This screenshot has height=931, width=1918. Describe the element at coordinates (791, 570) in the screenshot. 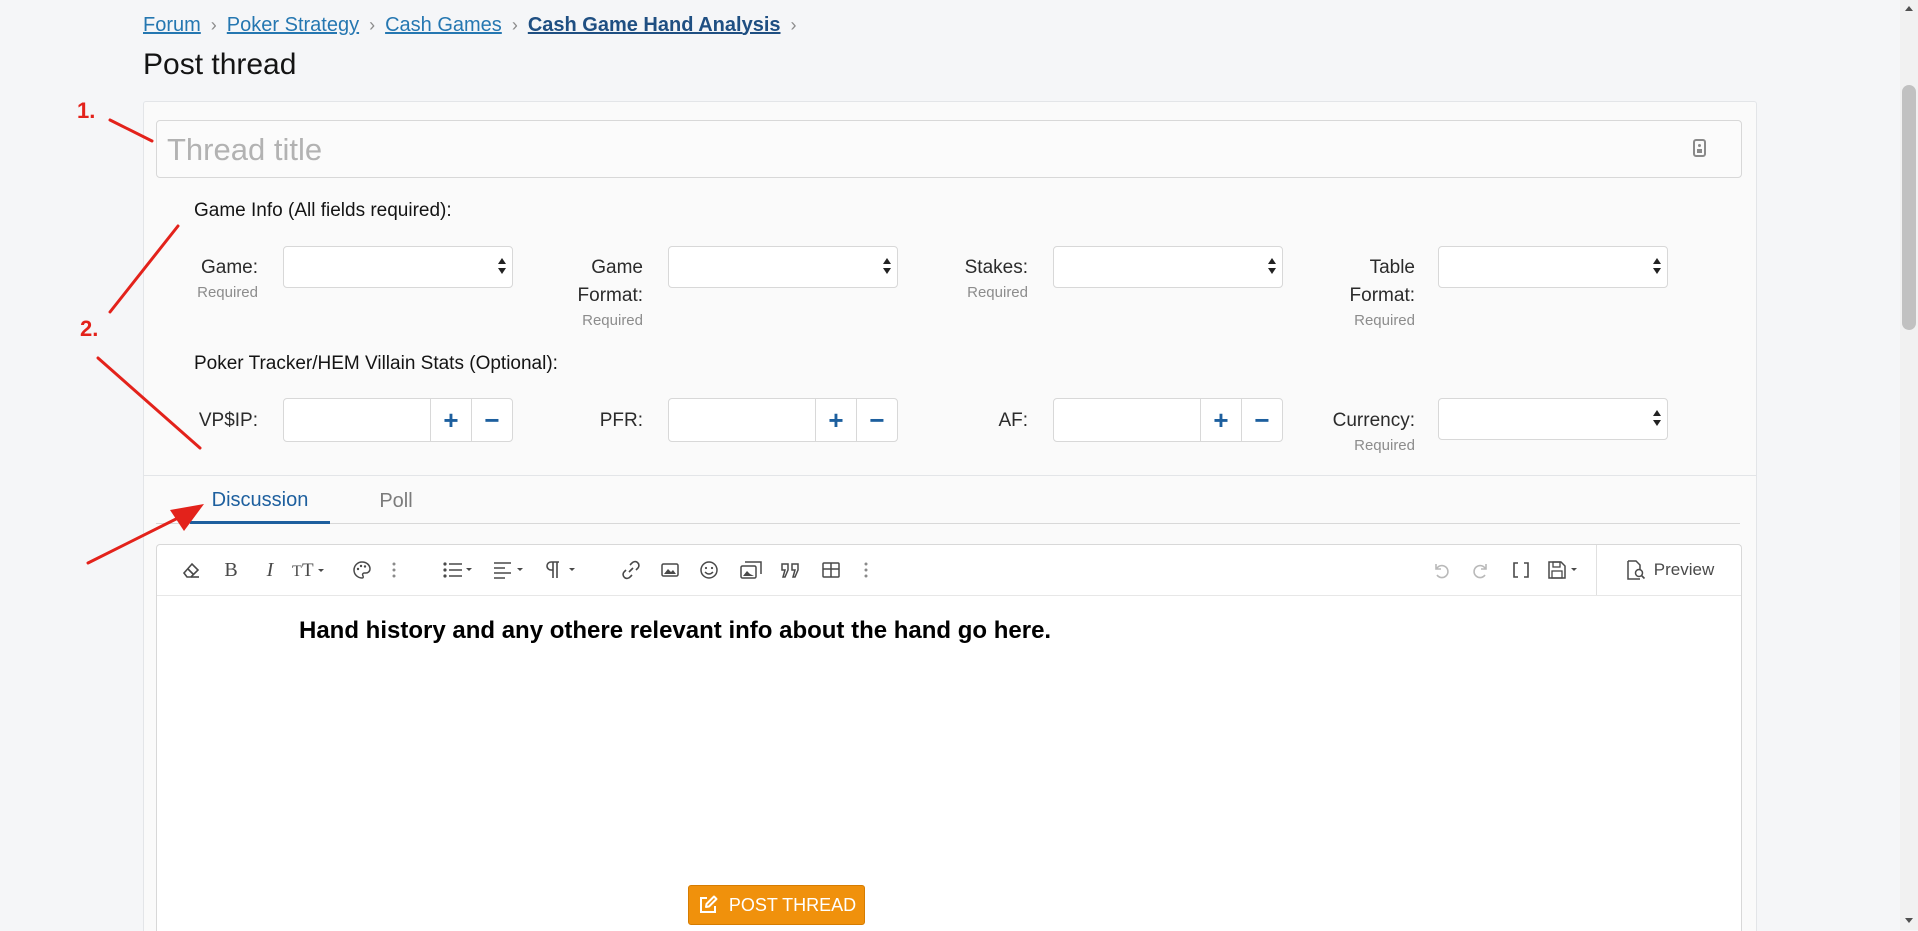

I see `quote-icon` at that location.